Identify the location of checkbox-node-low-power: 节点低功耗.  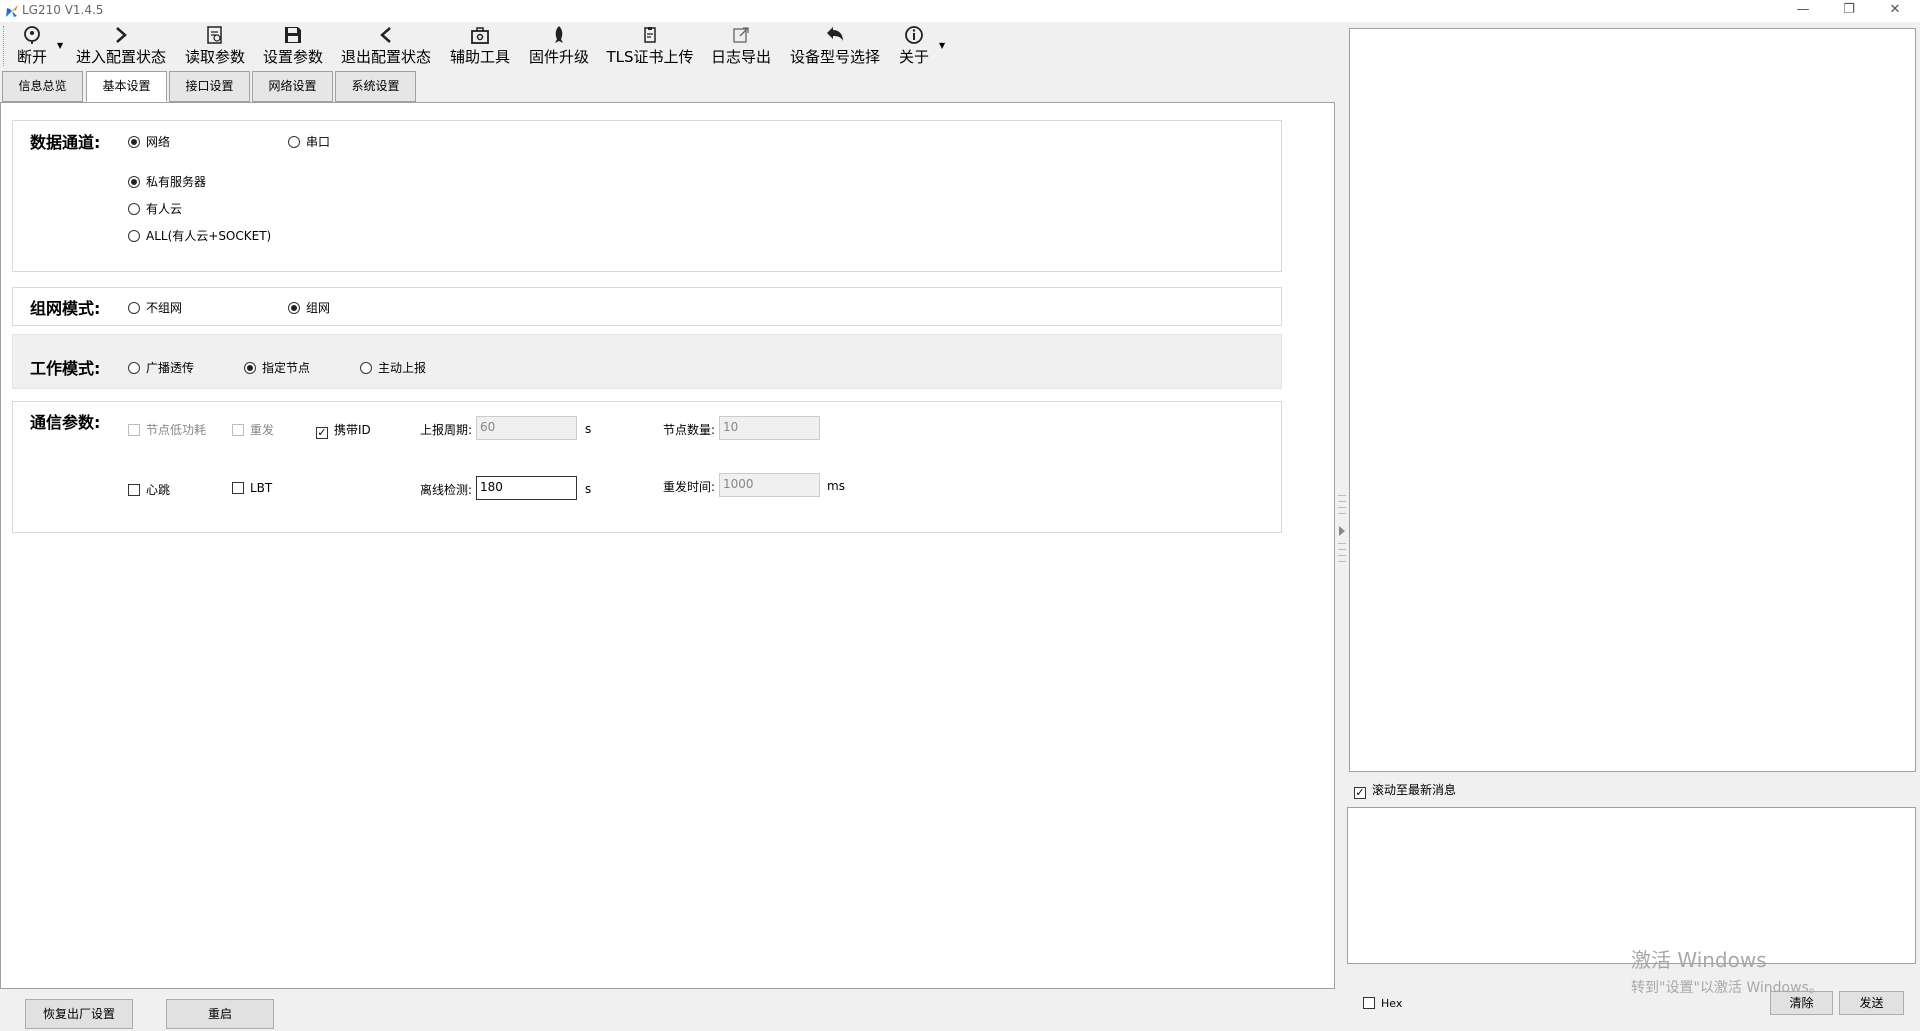
(167, 429).